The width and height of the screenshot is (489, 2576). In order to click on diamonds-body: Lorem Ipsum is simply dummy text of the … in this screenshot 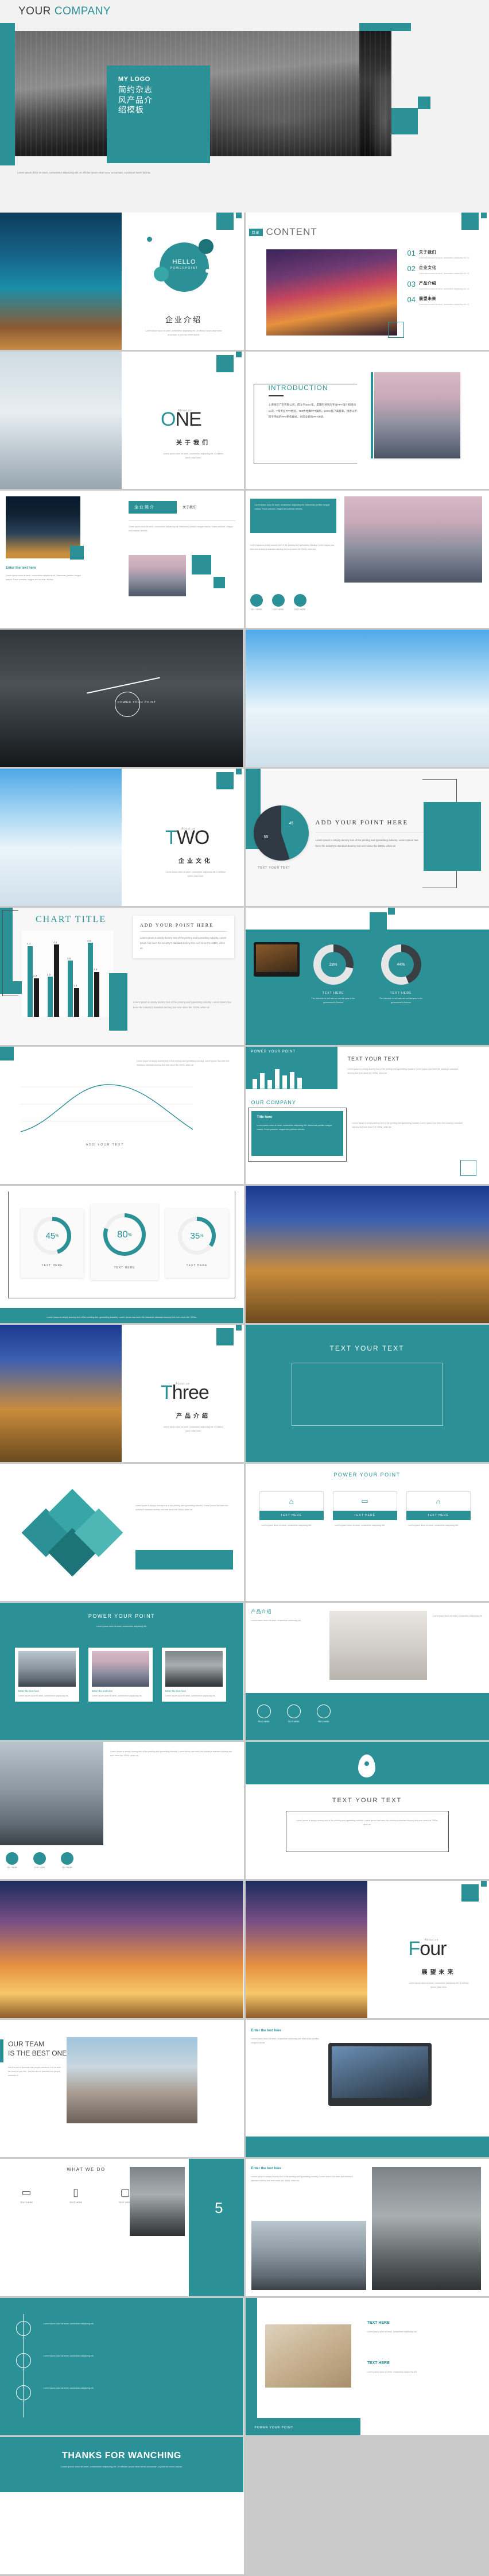, I will do `click(184, 1508)`.